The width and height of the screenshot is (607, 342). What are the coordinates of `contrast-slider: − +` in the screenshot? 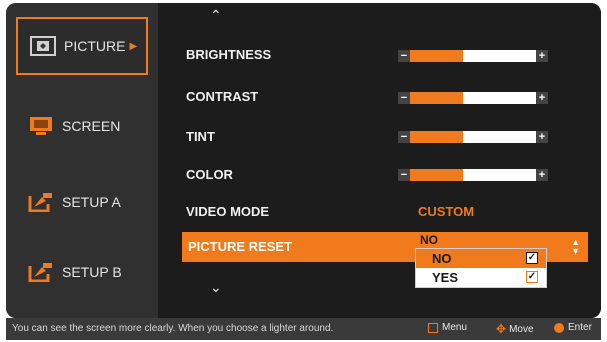 It's located at (473, 98).